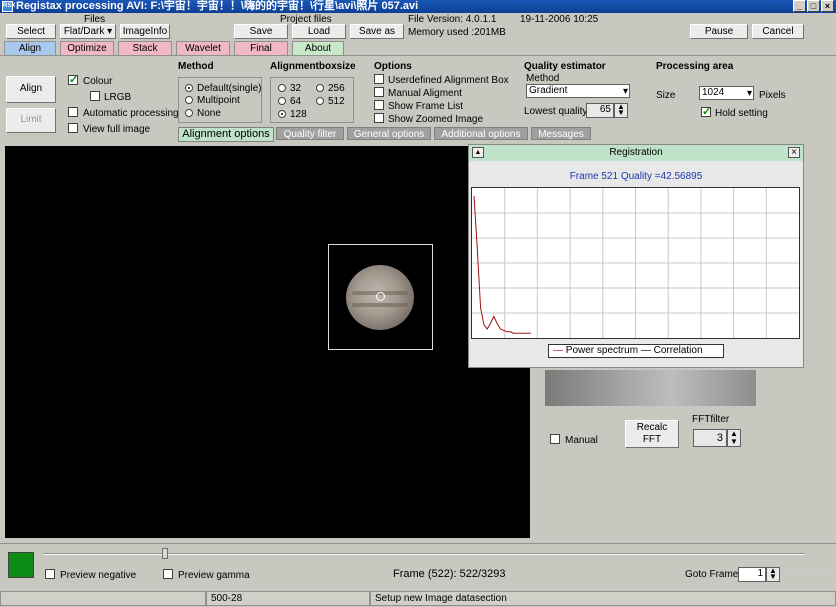  I want to click on manual-checkbox, so click(555, 439).